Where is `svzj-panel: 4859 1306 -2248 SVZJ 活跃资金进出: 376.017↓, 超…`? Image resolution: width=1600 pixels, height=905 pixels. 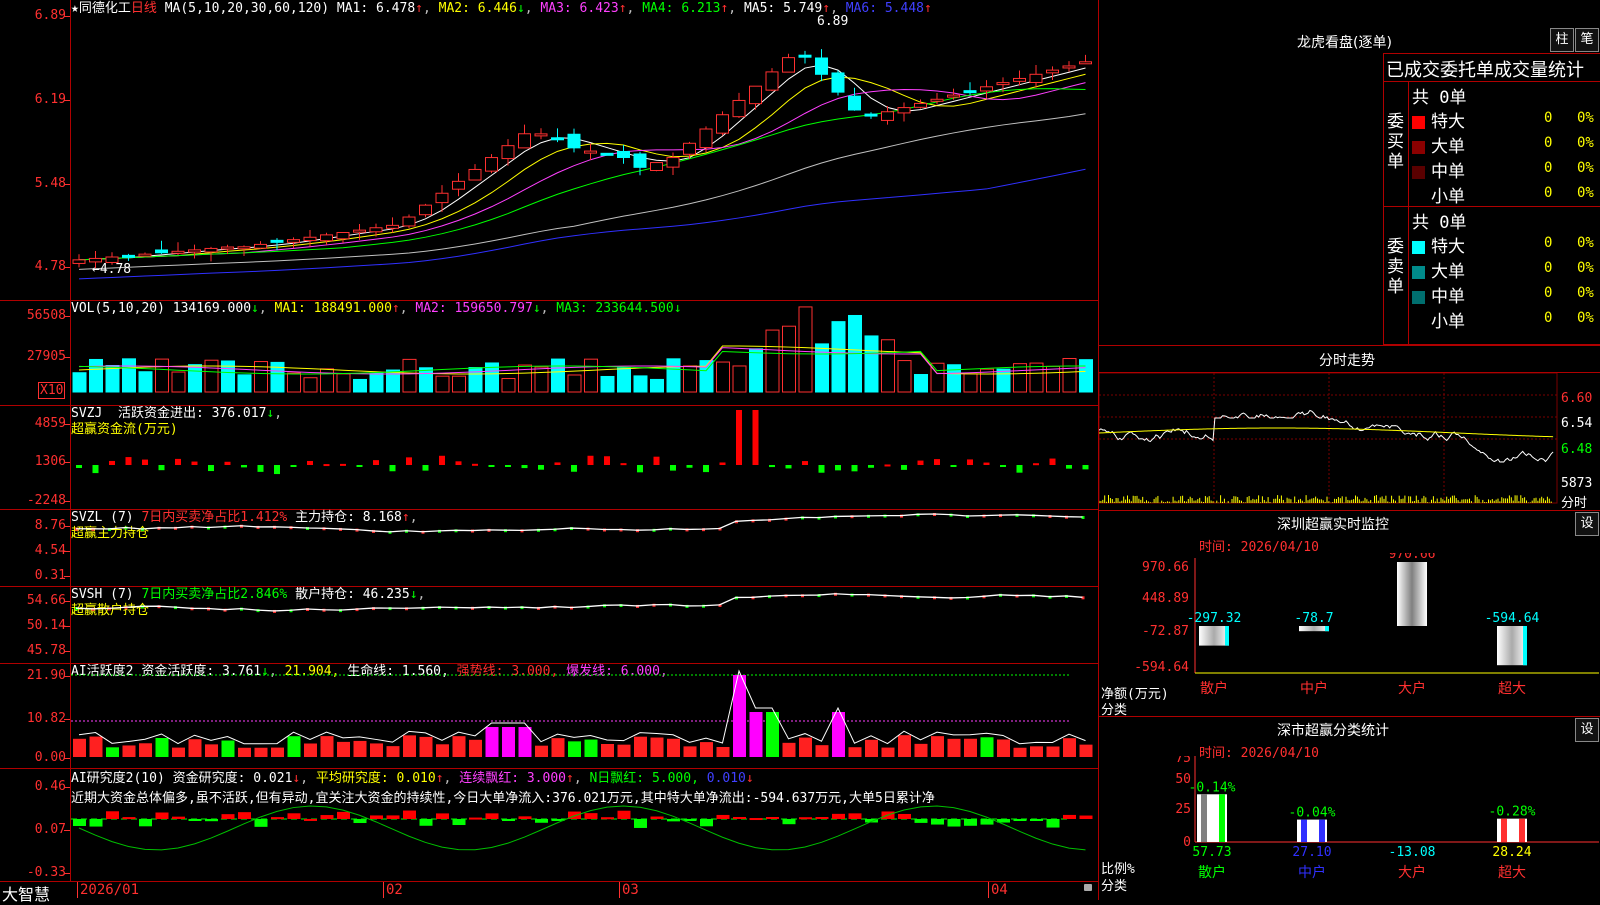 svzj-panel: 4859 1306 -2248 SVZJ 活跃资金进出: 376.017↓, 超… is located at coordinates (549, 457).